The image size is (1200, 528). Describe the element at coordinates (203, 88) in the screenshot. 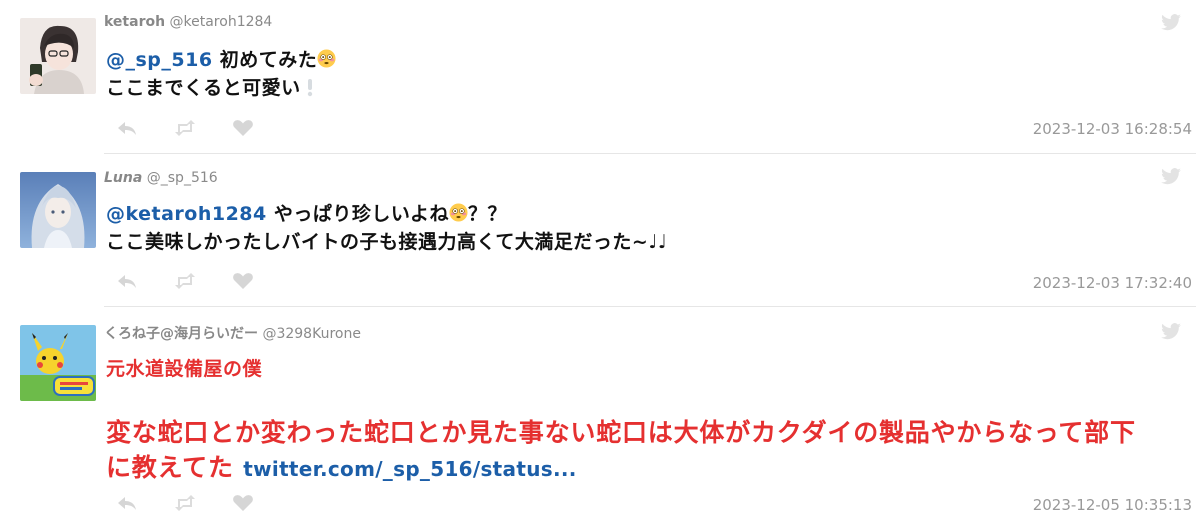

I see `tweet-text-line2: ここまでくると可愛い` at that location.